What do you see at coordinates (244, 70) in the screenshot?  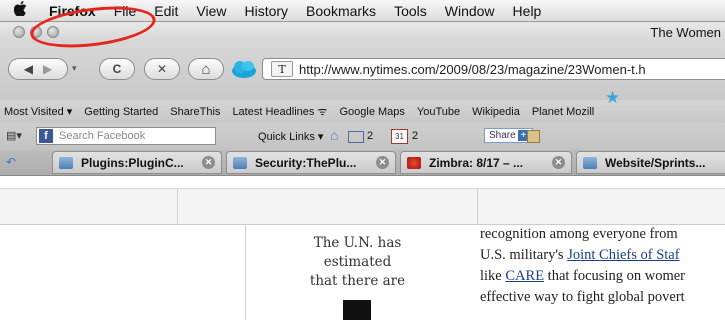 I see `sync-cloud-icon` at bounding box center [244, 70].